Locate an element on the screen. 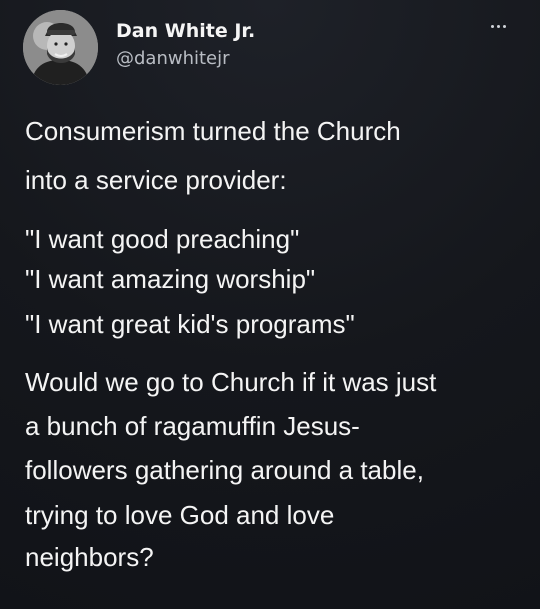 The image size is (540, 609). avatar-photo is located at coordinates (60, 47).